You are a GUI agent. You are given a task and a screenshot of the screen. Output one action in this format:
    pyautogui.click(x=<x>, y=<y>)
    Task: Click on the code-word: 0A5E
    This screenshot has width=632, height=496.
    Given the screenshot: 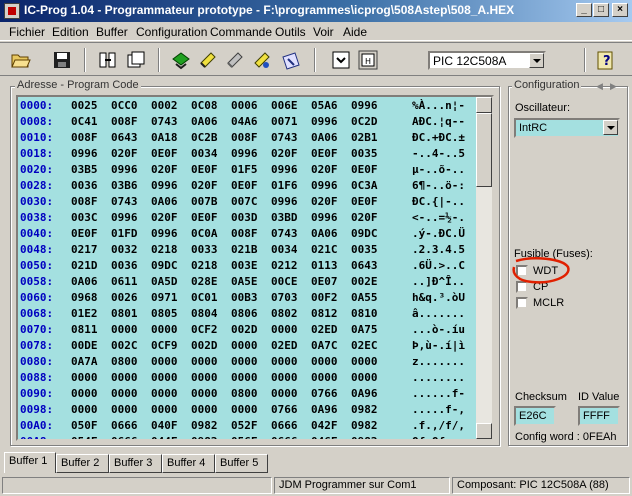 What is the action you would take?
    pyautogui.click(x=244, y=281)
    